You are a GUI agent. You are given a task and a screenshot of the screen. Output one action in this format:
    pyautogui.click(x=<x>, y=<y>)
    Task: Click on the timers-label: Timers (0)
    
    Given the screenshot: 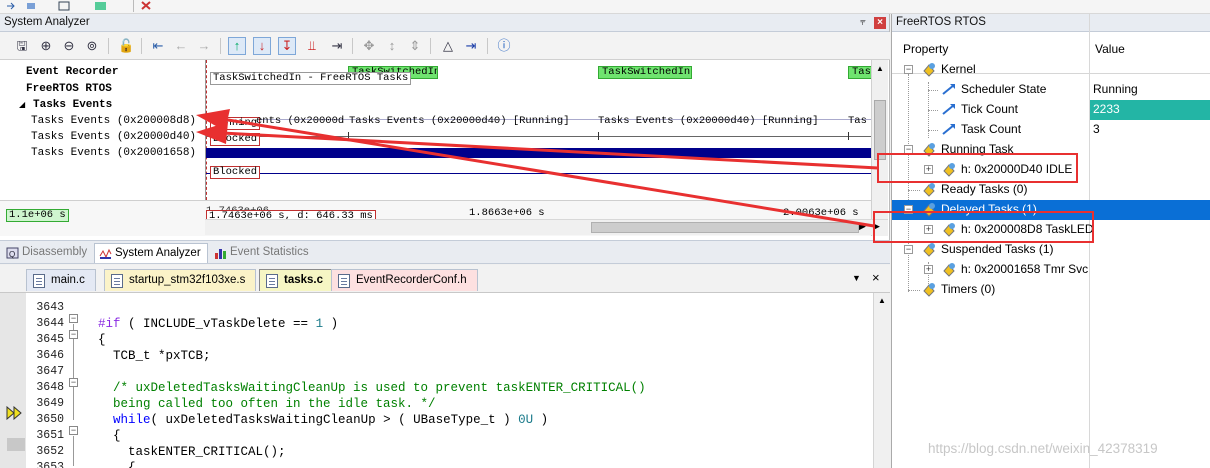 What is the action you would take?
    pyautogui.click(x=968, y=289)
    